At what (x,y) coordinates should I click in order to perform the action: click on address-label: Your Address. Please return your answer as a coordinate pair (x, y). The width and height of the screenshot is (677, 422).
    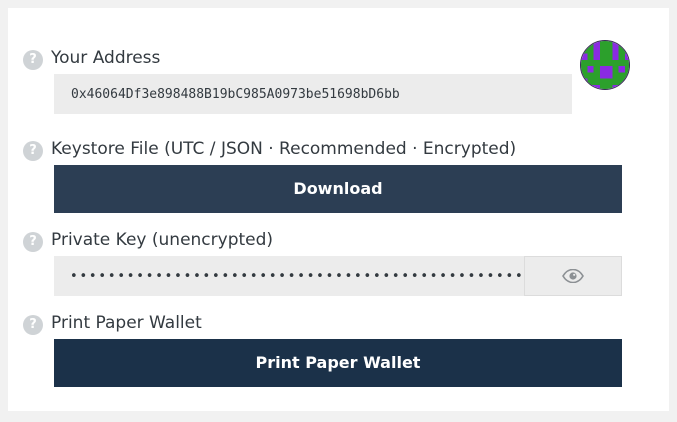
    Looking at the image, I should click on (106, 58).